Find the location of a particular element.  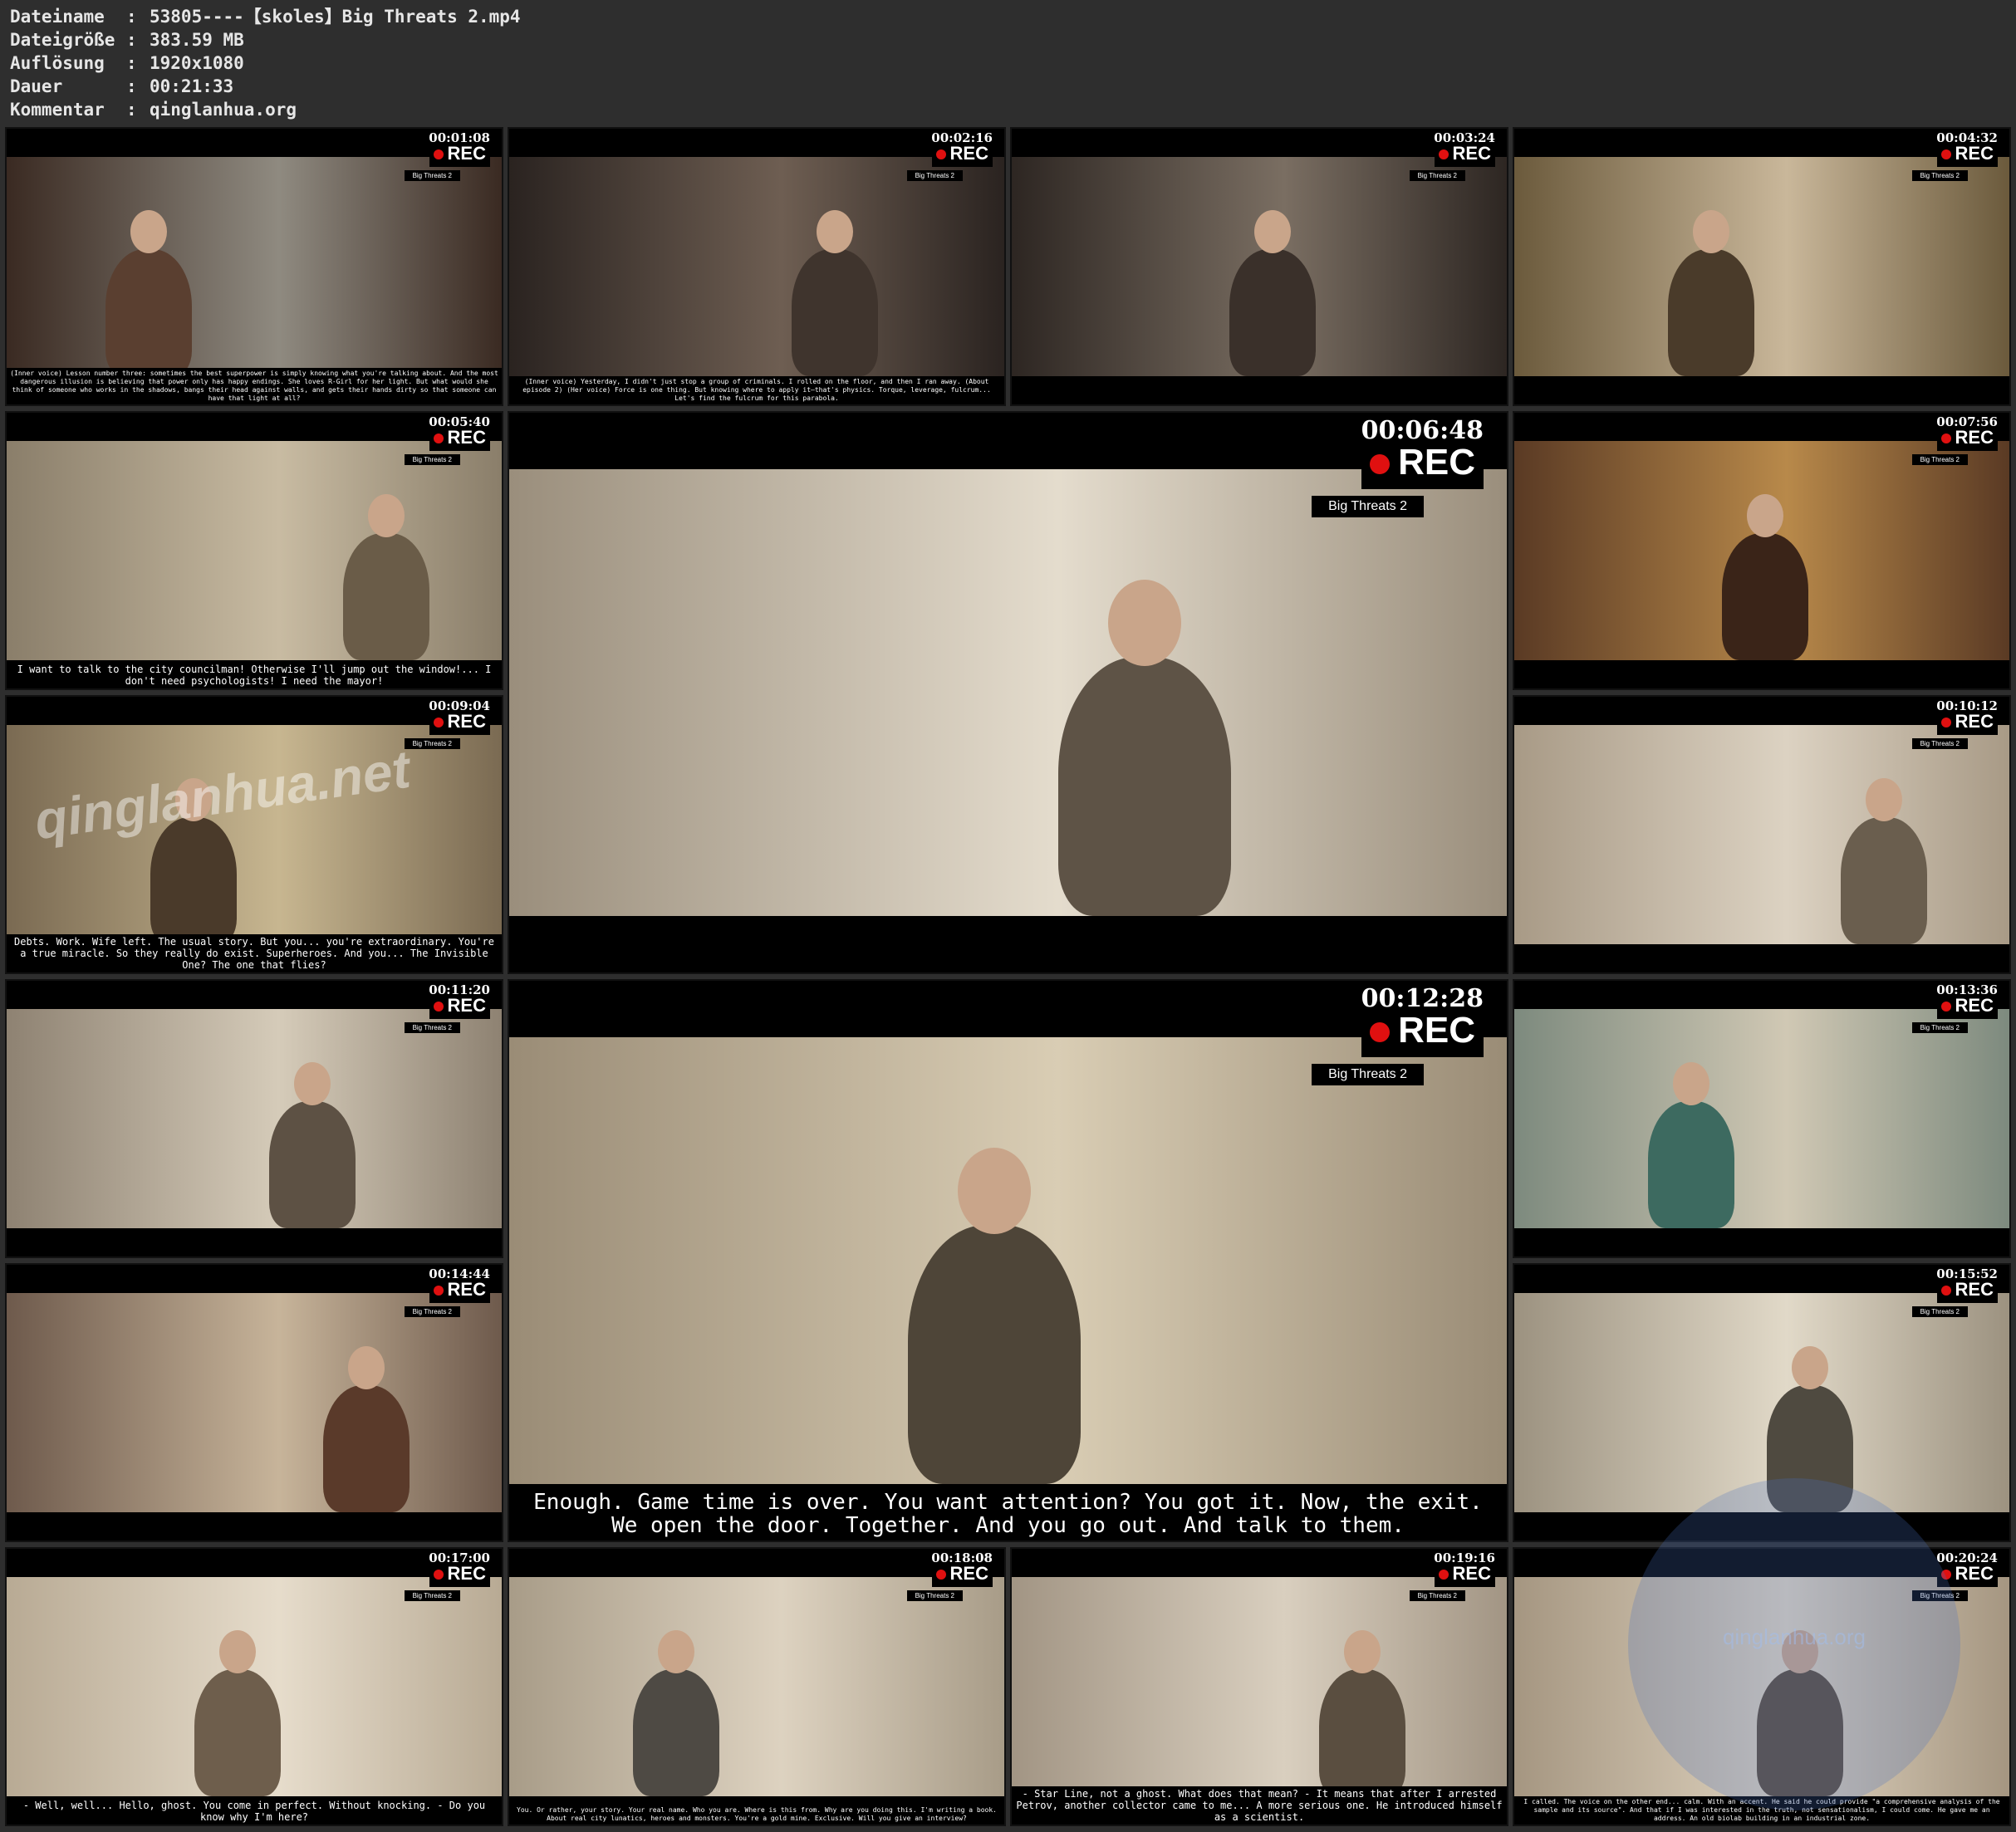

video-thumbnail: REC 00:03:24 Big Threats 2 is located at coordinates (1259, 266).